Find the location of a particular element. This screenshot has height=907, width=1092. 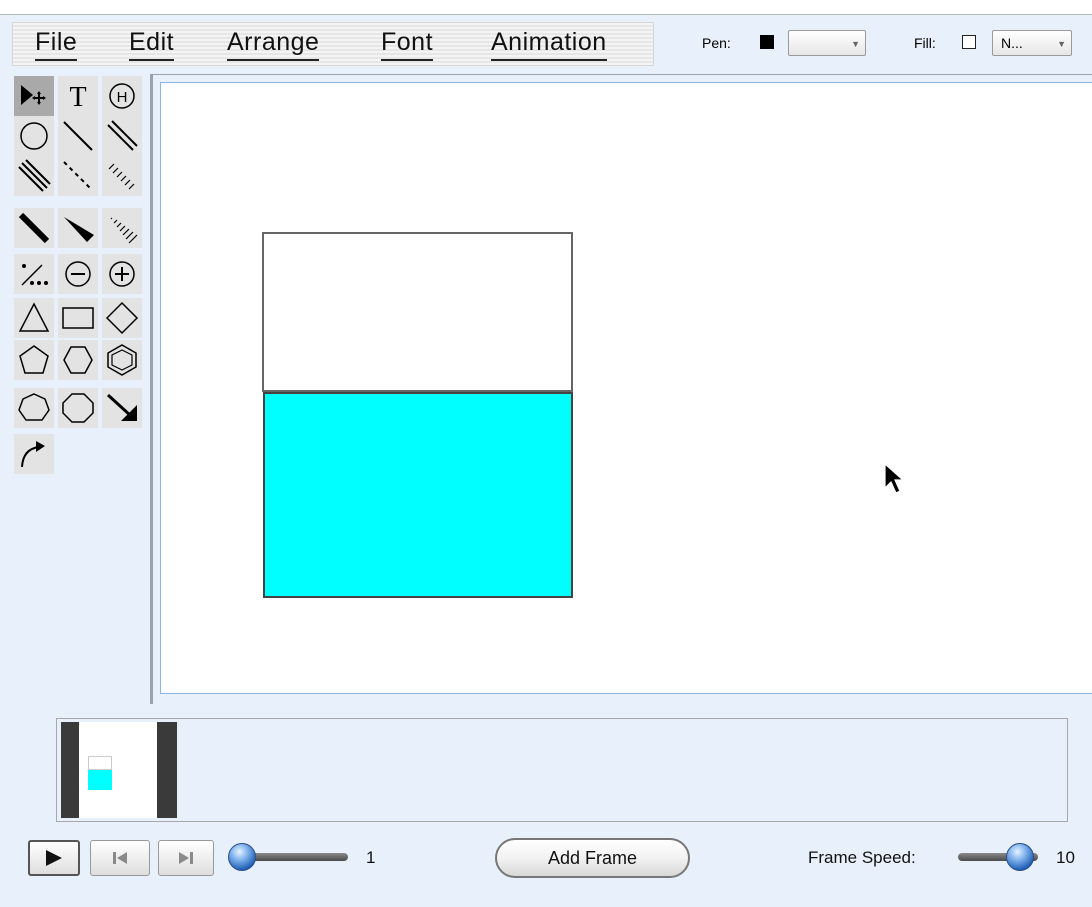

line-triple-tool is located at coordinates (34, 176).